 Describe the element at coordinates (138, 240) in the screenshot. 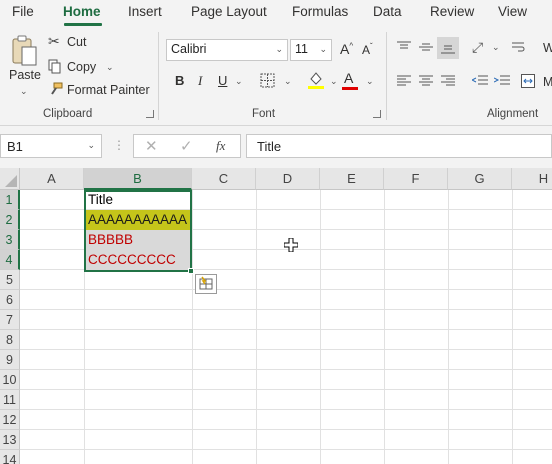

I see `cell-b3: BBBBB` at that location.